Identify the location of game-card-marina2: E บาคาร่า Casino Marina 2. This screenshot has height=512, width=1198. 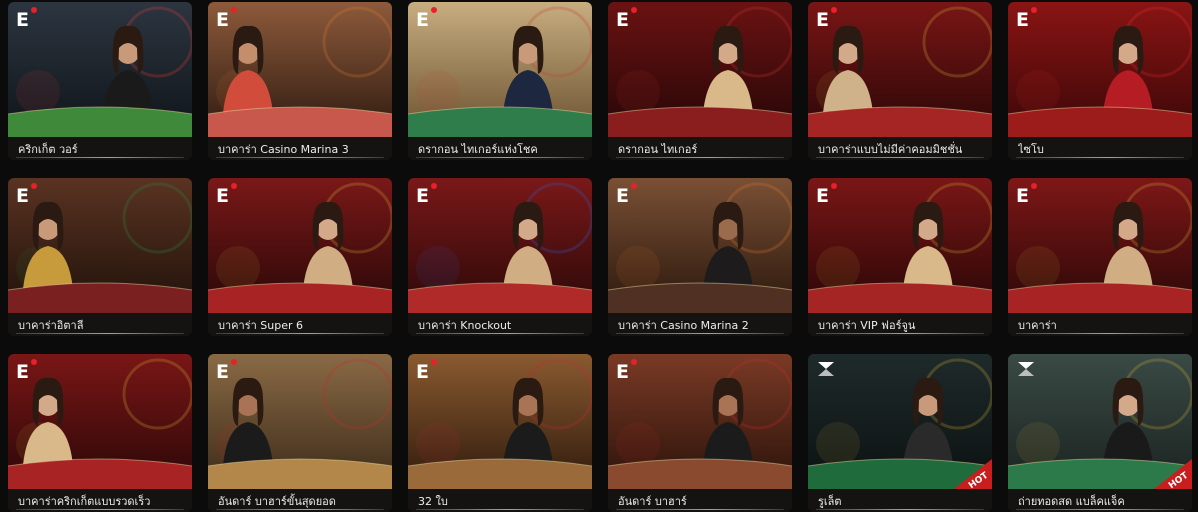
(700, 257).